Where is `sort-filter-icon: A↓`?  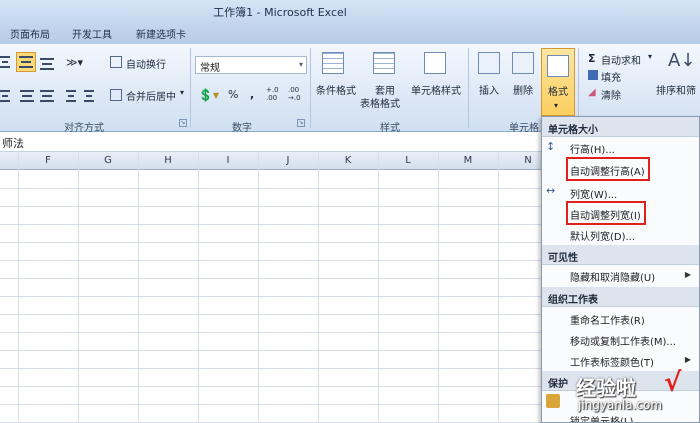
sort-filter-icon: A↓ is located at coordinates (681, 60).